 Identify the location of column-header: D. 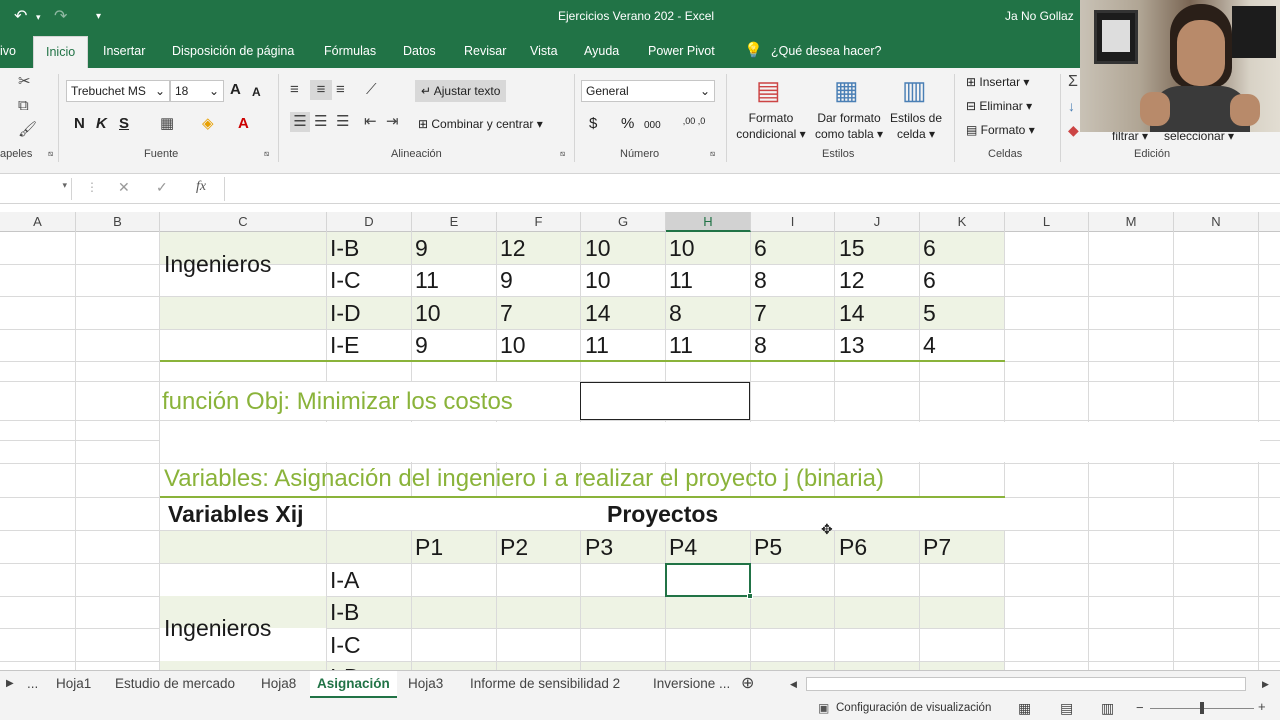
(369, 222).